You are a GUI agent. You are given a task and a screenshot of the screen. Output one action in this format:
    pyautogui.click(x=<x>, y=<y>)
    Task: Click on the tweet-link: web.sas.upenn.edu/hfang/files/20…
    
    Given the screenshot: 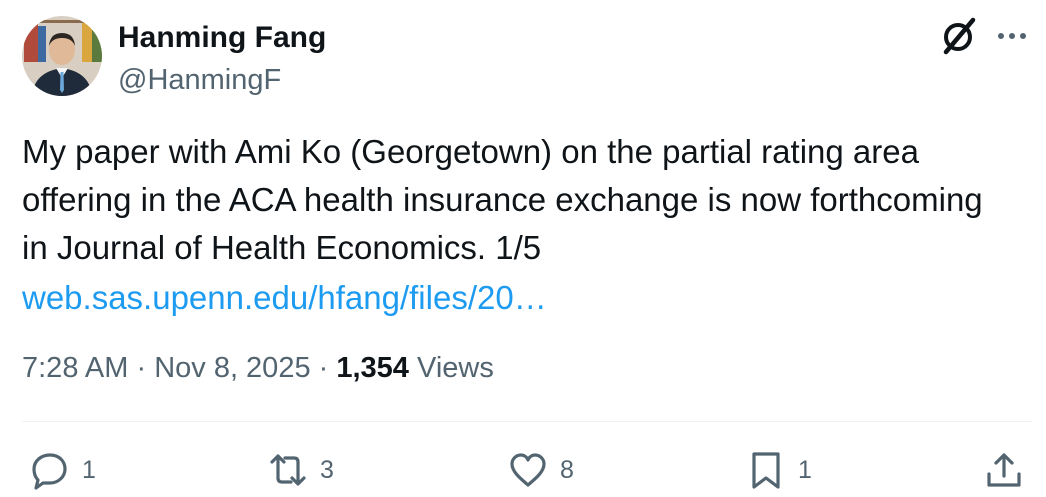 What is the action you would take?
    pyautogui.click(x=284, y=298)
    